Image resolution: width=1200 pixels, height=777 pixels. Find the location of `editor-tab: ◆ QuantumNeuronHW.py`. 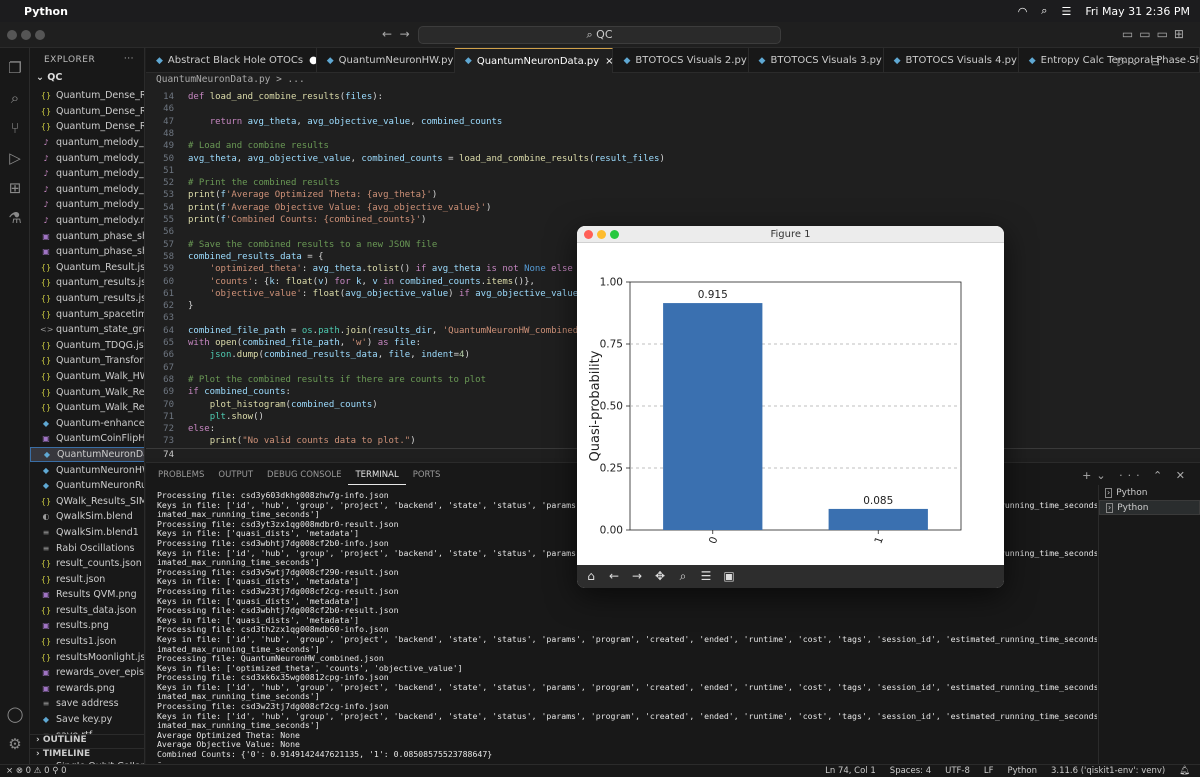

editor-tab: ◆ QuantumNeuronHW.py is located at coordinates (386, 60).